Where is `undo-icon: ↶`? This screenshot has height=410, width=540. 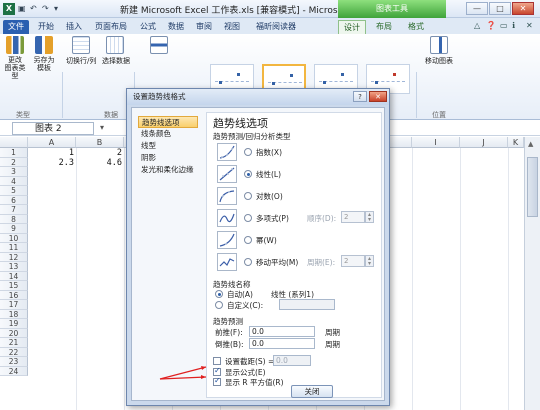 undo-icon: ↶ is located at coordinates (33, 8).